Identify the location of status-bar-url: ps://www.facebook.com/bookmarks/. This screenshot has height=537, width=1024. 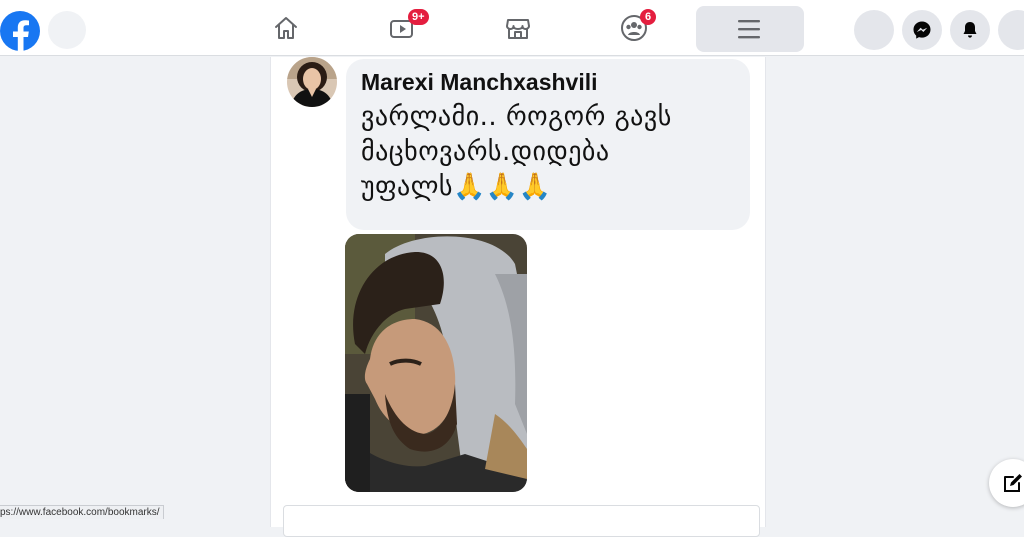
(82, 512).